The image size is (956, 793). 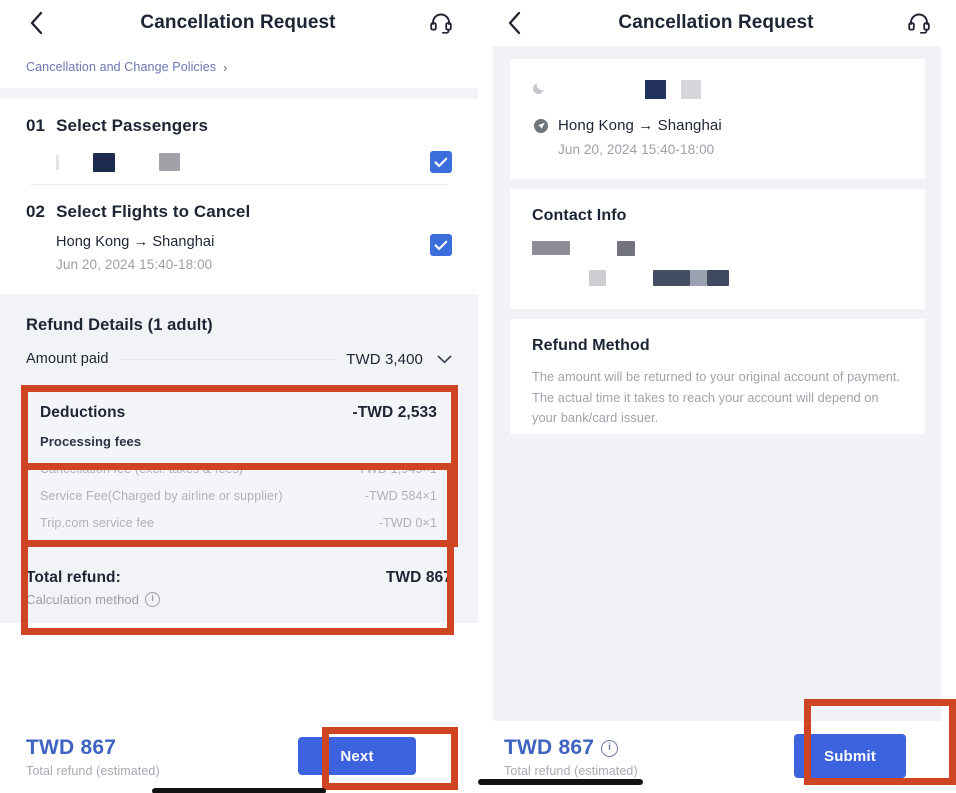 What do you see at coordinates (357, 756) in the screenshot?
I see `next-button: Next` at bounding box center [357, 756].